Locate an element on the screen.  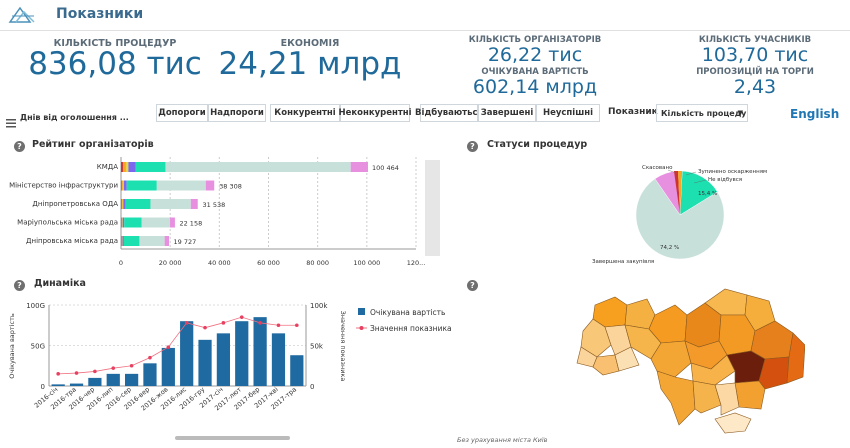
chevron-down-icon: ▼ is located at coordinates (740, 113).